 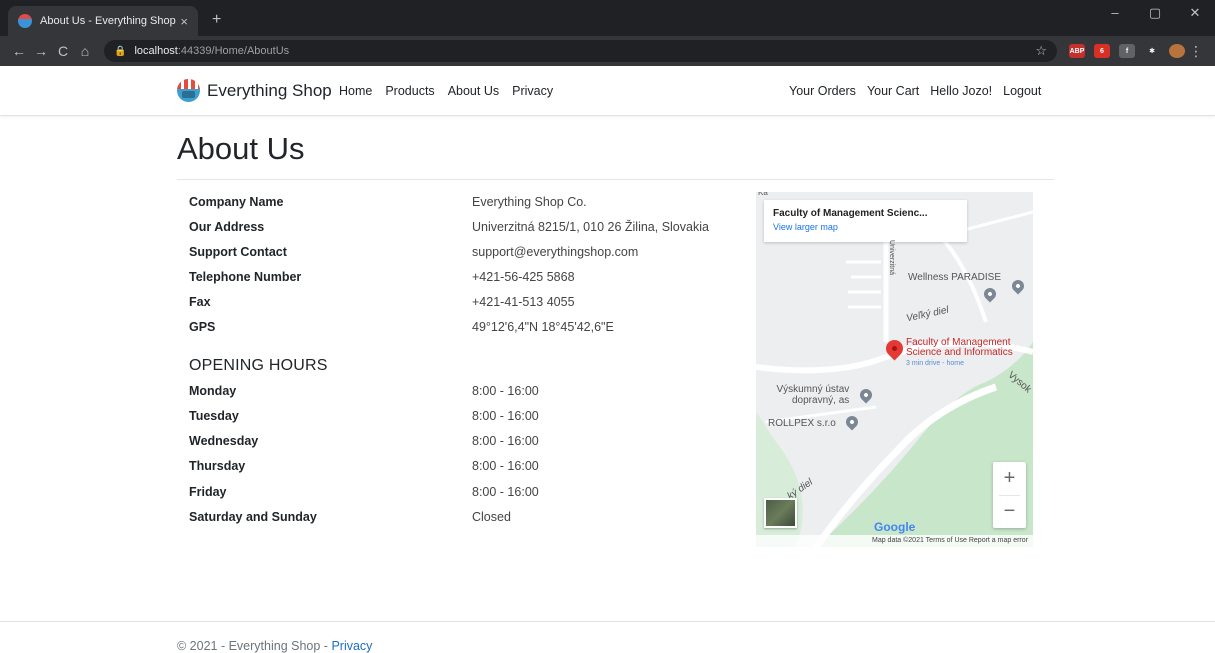 What do you see at coordinates (216, 20) in the screenshot?
I see `new-tab-button: +` at bounding box center [216, 20].